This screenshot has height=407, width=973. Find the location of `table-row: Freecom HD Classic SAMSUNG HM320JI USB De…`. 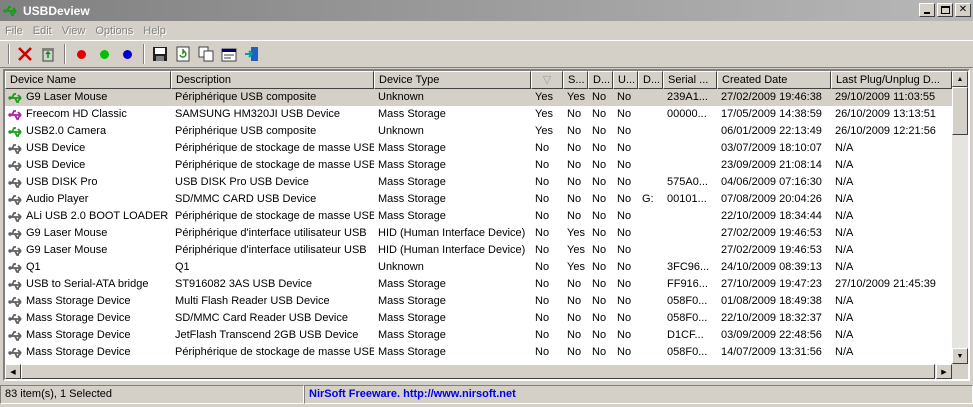

table-row: Freecom HD Classic SAMSUNG HM320JI USB De… is located at coordinates (478, 114).